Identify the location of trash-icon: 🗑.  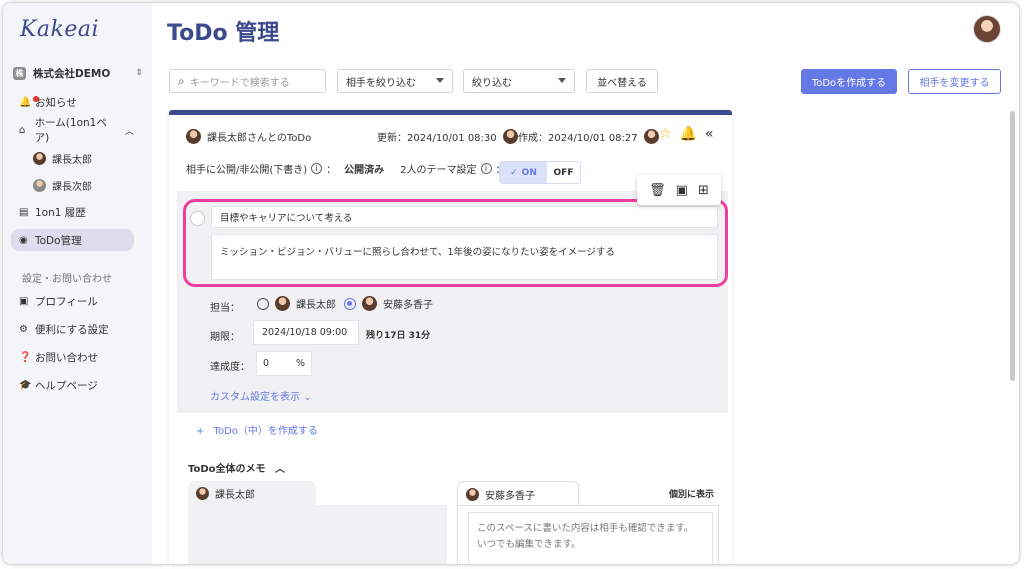
(657, 190).